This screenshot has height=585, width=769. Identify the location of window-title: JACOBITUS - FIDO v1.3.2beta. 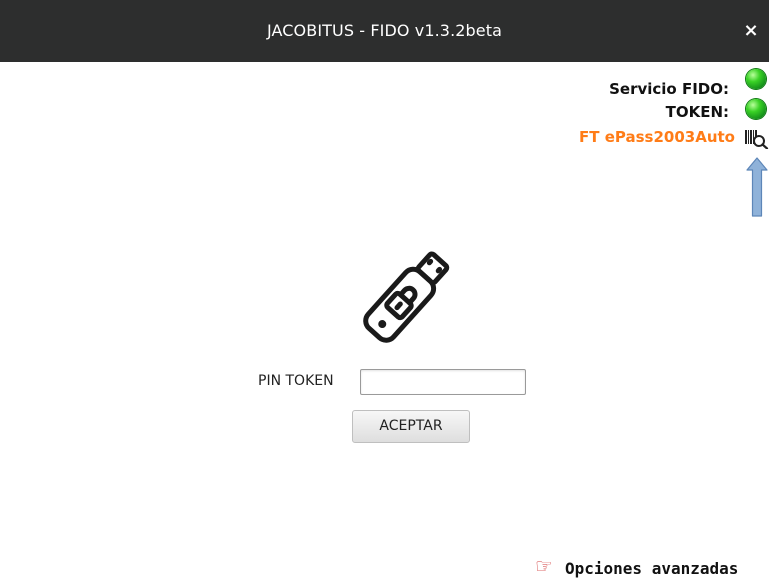
(384, 30).